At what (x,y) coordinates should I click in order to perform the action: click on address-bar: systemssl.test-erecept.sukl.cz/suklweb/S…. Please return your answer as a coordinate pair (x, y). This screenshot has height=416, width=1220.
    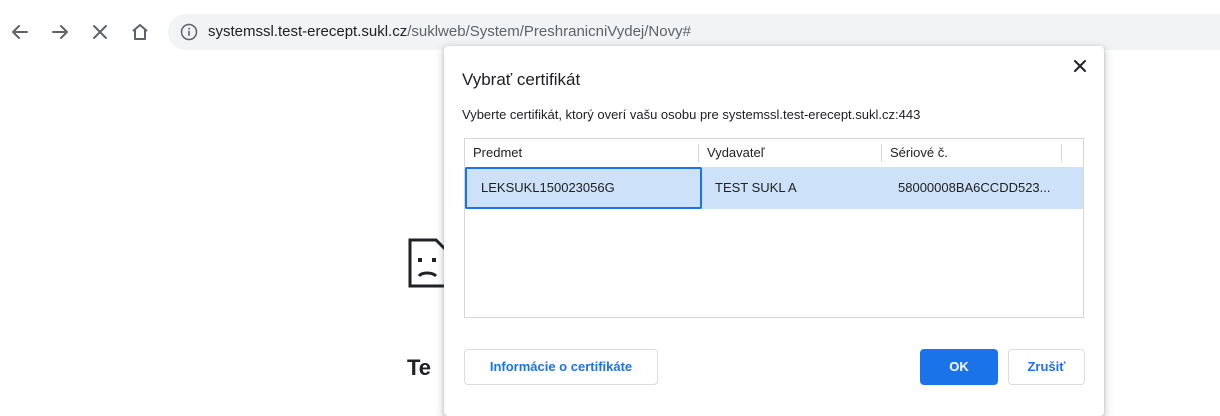
    Looking at the image, I should click on (694, 32).